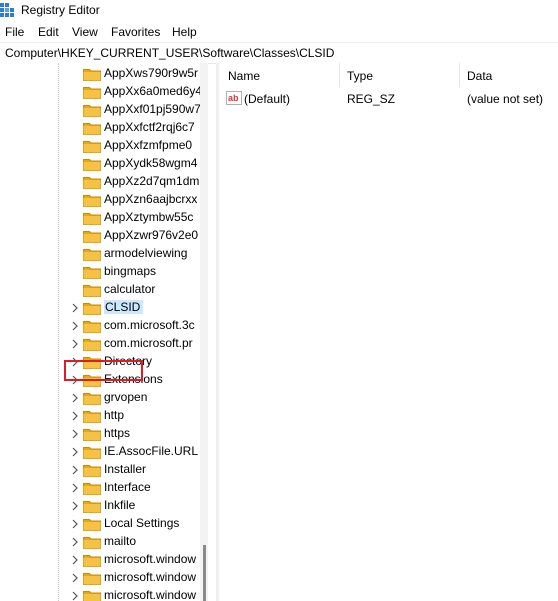 The image size is (558, 601). I want to click on tree-item: AppXz2d7qm1dm, so click(100, 182).